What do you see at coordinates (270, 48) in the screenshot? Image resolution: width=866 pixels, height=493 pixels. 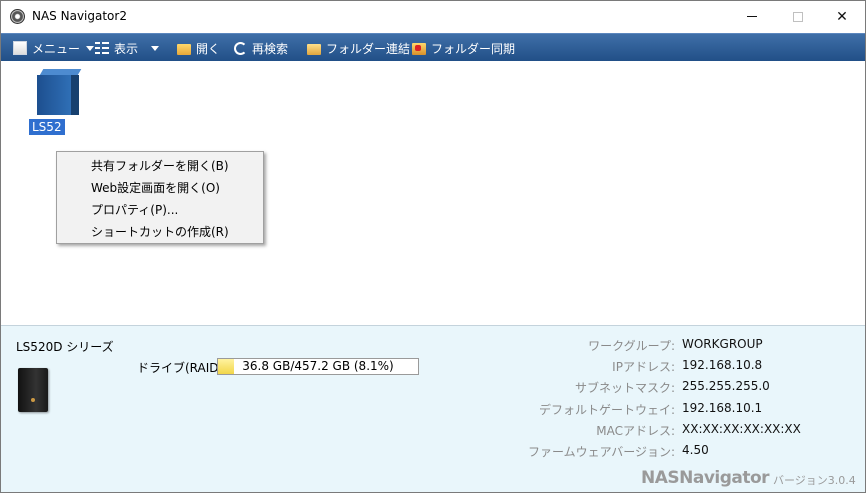 I see `rescan-button-label: 再検索` at bounding box center [270, 48].